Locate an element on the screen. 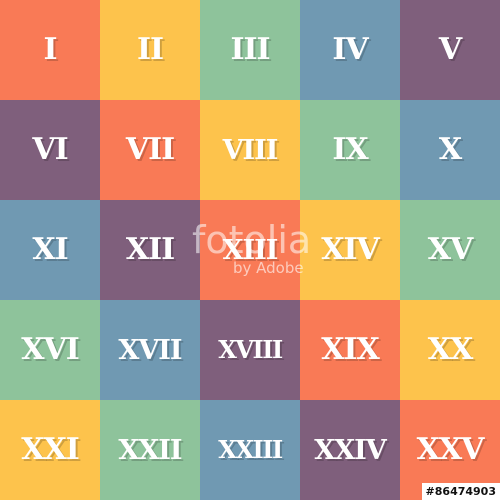  roman-numeral: IV is located at coordinates (350, 49).